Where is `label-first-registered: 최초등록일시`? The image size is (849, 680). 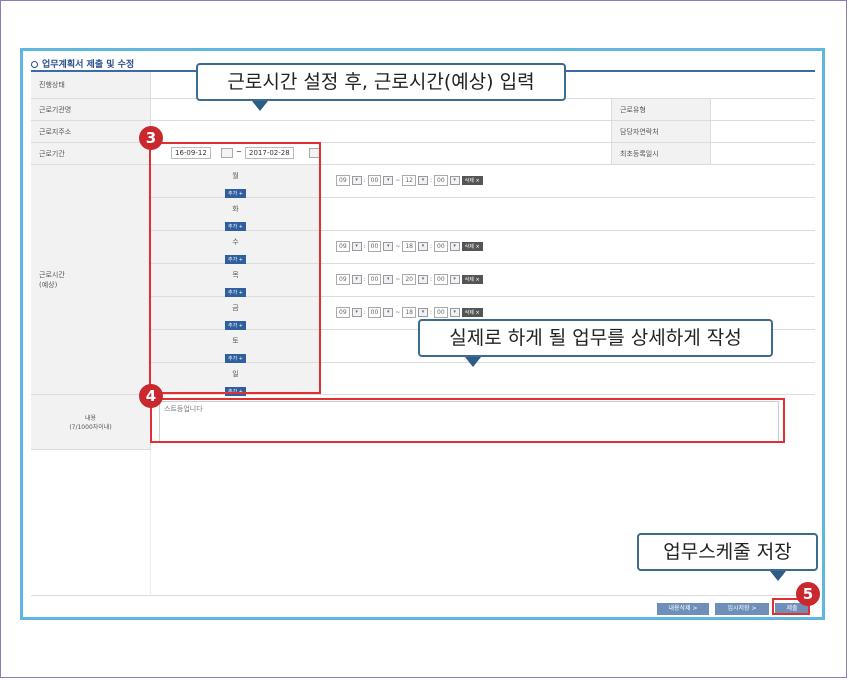
label-first-registered: 최초등록일시 is located at coordinates (661, 153).